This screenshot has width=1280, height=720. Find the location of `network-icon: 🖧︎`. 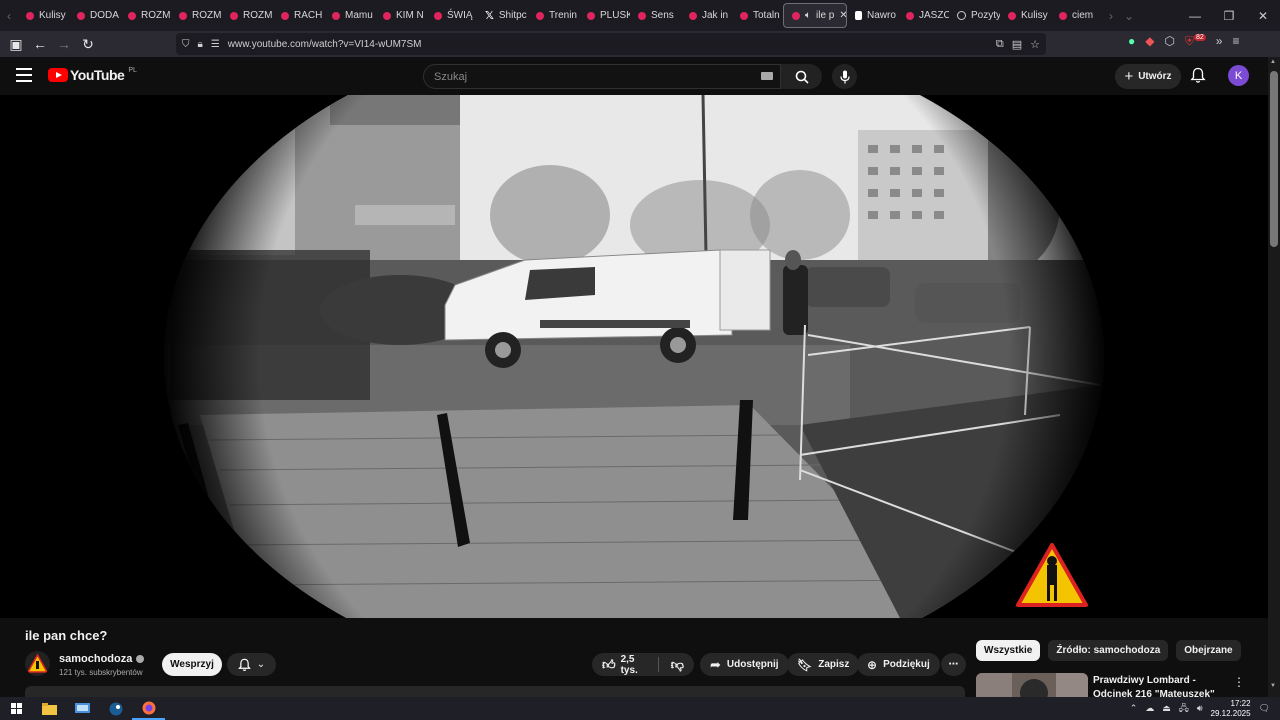

network-icon: 🖧︎ is located at coordinates (1184, 709).